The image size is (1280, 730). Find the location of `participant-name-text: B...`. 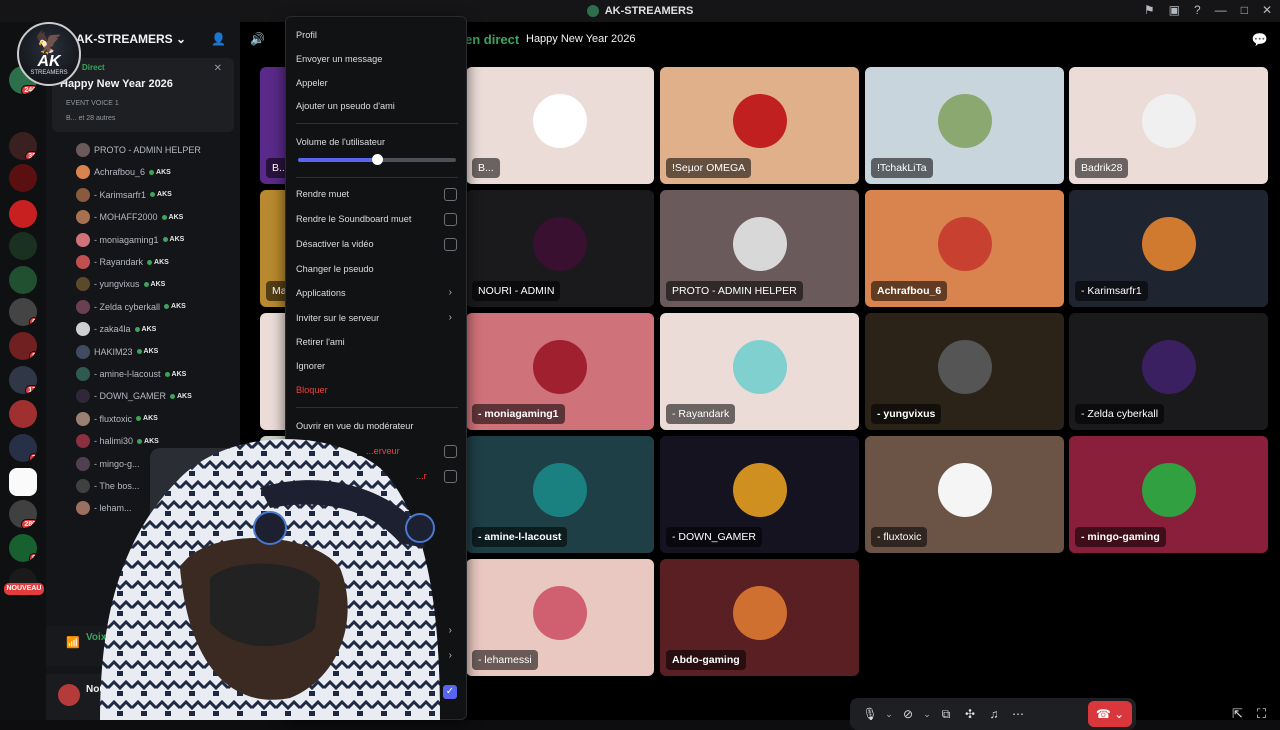

participant-name-text: B... is located at coordinates (486, 168).